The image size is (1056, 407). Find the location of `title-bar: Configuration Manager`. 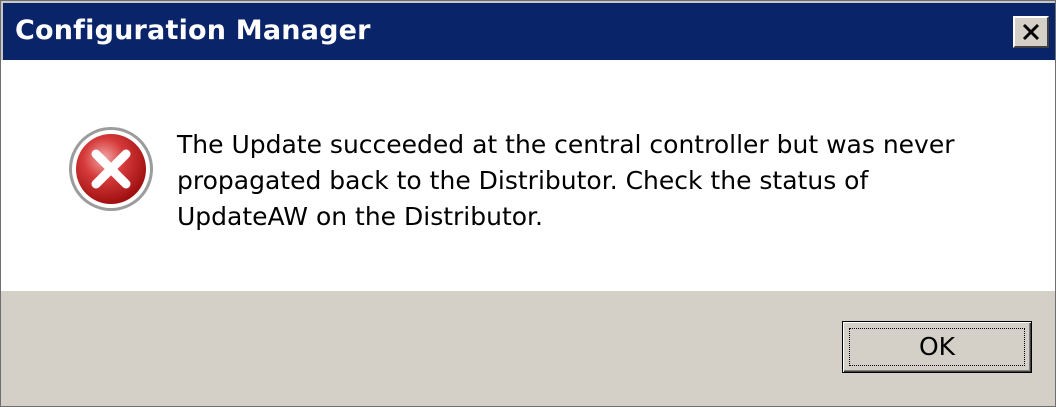

title-bar: Configuration Manager is located at coordinates (528, 30).